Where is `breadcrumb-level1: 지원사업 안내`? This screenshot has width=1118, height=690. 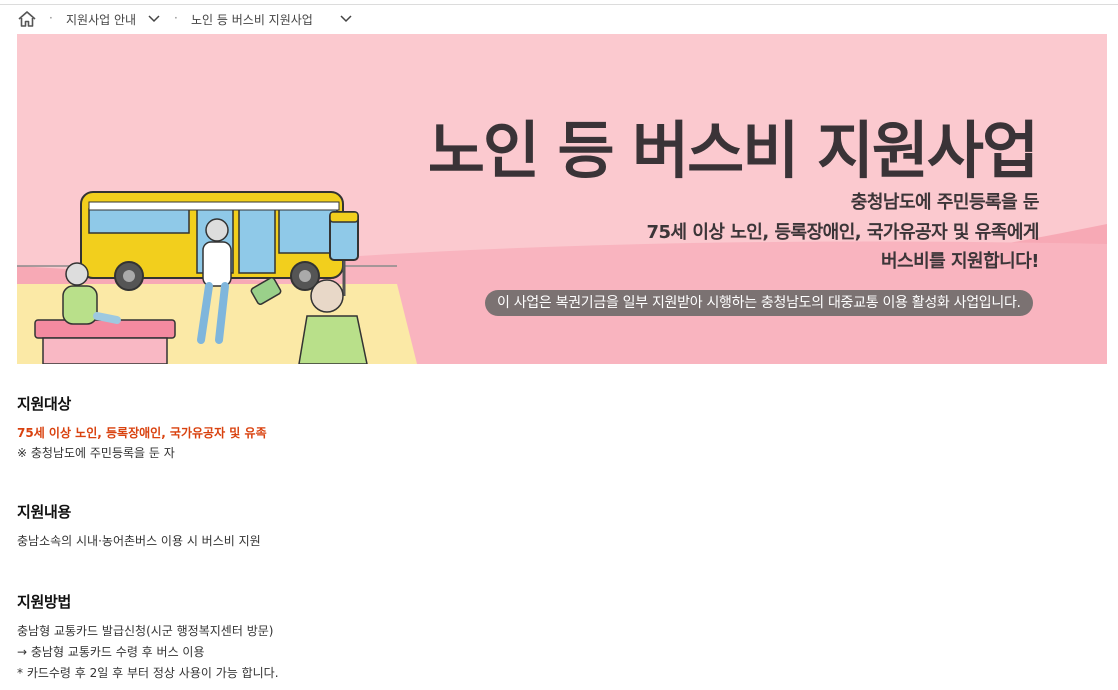
breadcrumb-level1: 지원사업 안내 is located at coordinates (101, 19).